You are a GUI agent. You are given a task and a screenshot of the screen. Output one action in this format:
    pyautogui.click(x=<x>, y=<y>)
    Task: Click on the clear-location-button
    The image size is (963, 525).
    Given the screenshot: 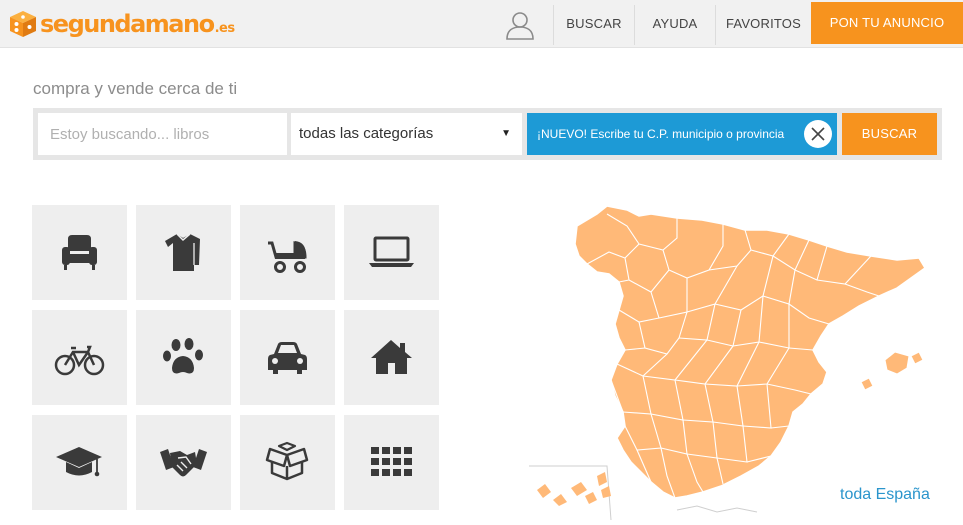 What is the action you would take?
    pyautogui.click(x=818, y=134)
    